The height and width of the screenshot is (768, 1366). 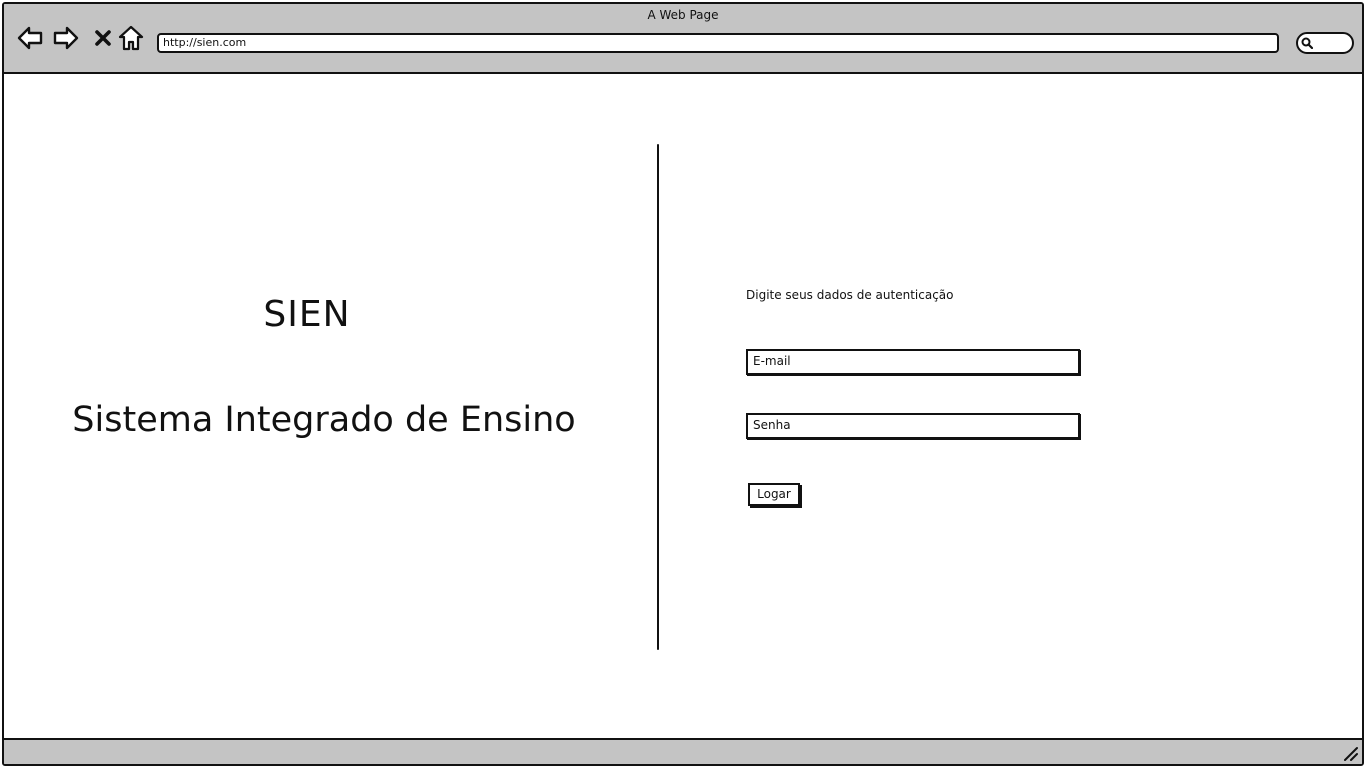 What do you see at coordinates (658, 397) in the screenshot?
I see `vertical-divider` at bounding box center [658, 397].